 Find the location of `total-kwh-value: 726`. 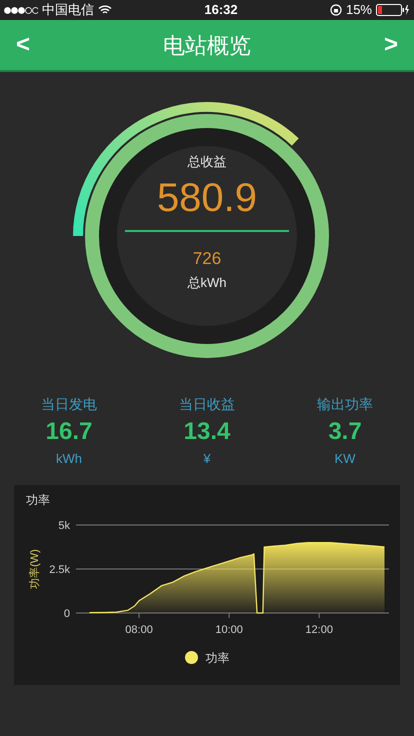

total-kwh-value: 726 is located at coordinates (207, 259).